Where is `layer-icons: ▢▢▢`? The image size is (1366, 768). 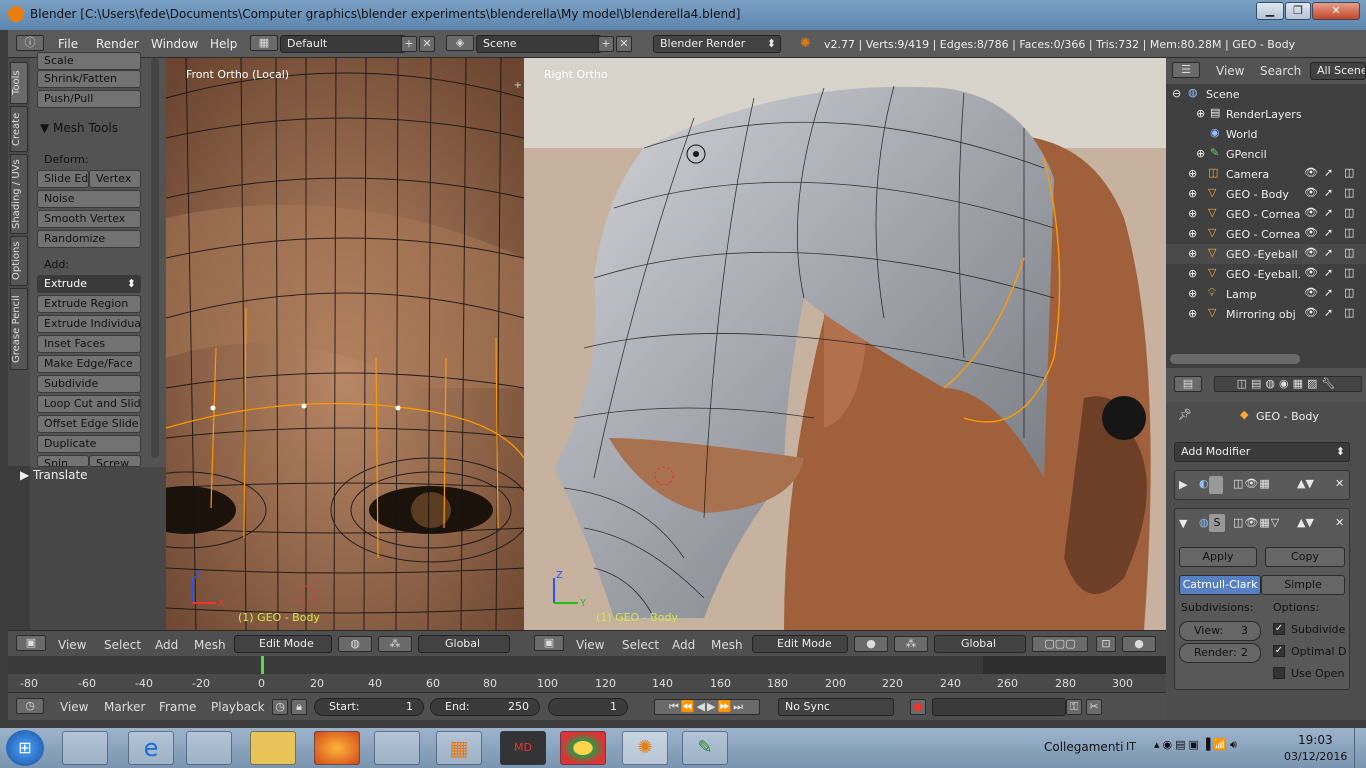 layer-icons: ▢▢▢ is located at coordinates (1060, 644).